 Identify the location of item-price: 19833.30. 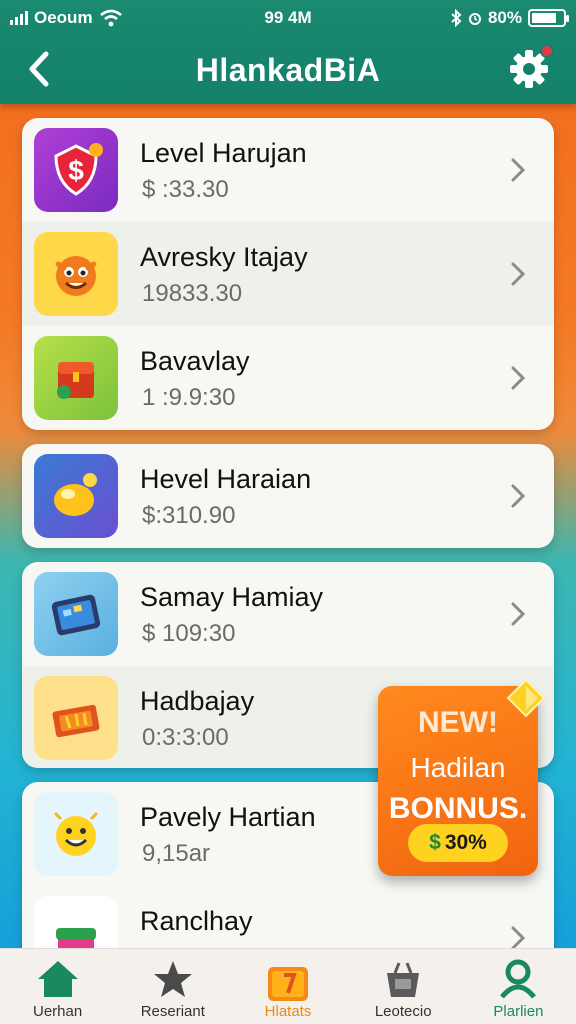
(192, 293).